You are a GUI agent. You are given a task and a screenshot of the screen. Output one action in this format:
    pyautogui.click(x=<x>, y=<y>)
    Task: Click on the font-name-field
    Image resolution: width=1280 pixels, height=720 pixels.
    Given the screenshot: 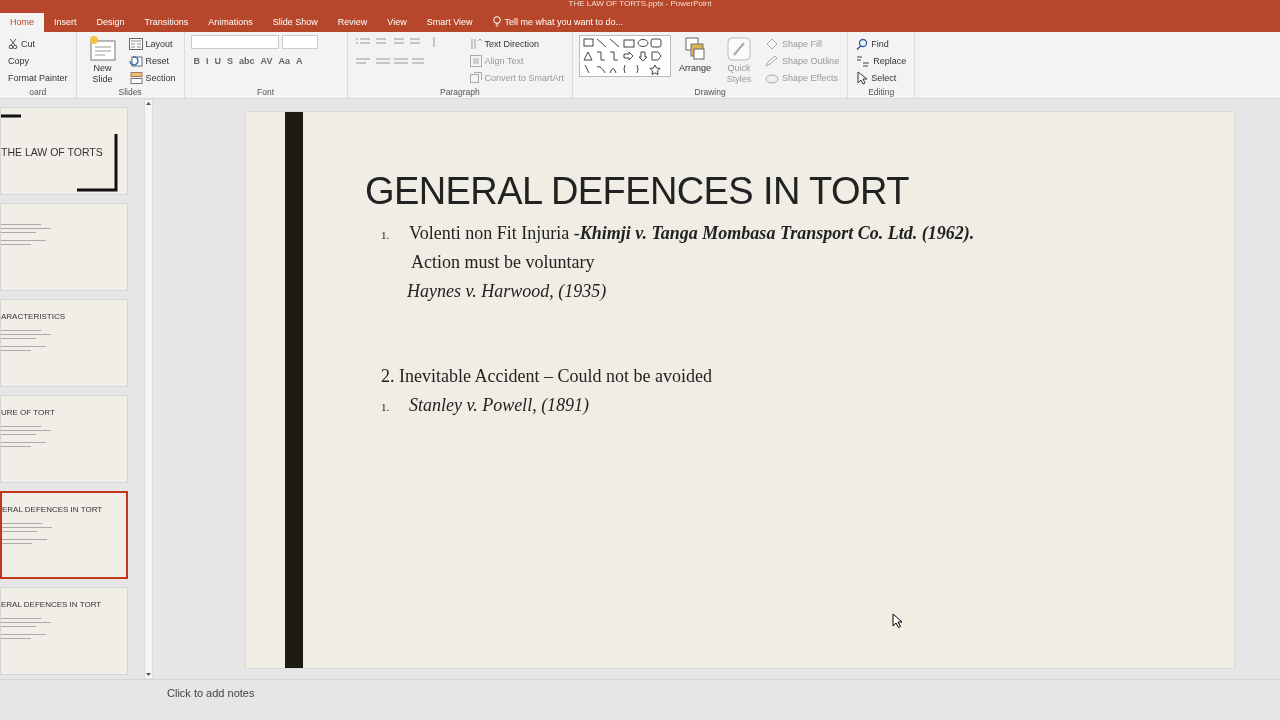 What is the action you would take?
    pyautogui.click(x=234, y=42)
    